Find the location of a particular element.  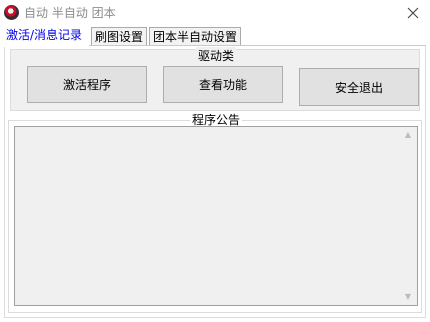

close-button is located at coordinates (413, 13).